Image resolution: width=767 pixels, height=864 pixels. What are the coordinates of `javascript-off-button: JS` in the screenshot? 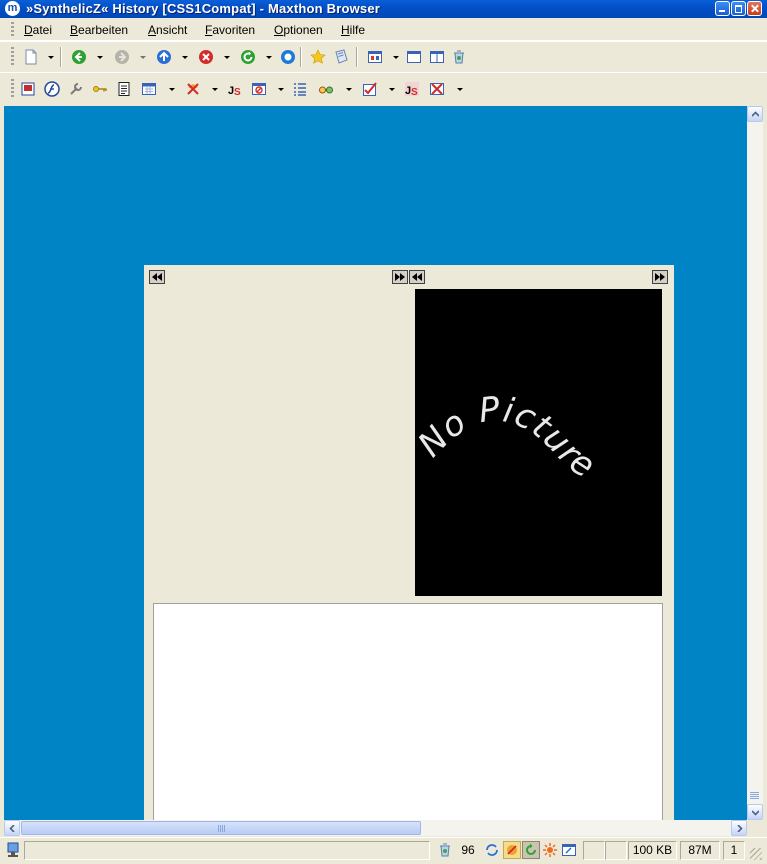 It's located at (412, 89).